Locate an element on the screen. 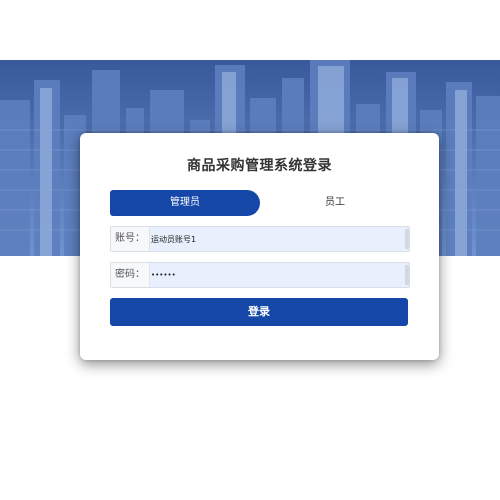 The width and height of the screenshot is (500, 500). account-field: 账号： is located at coordinates (260, 239).